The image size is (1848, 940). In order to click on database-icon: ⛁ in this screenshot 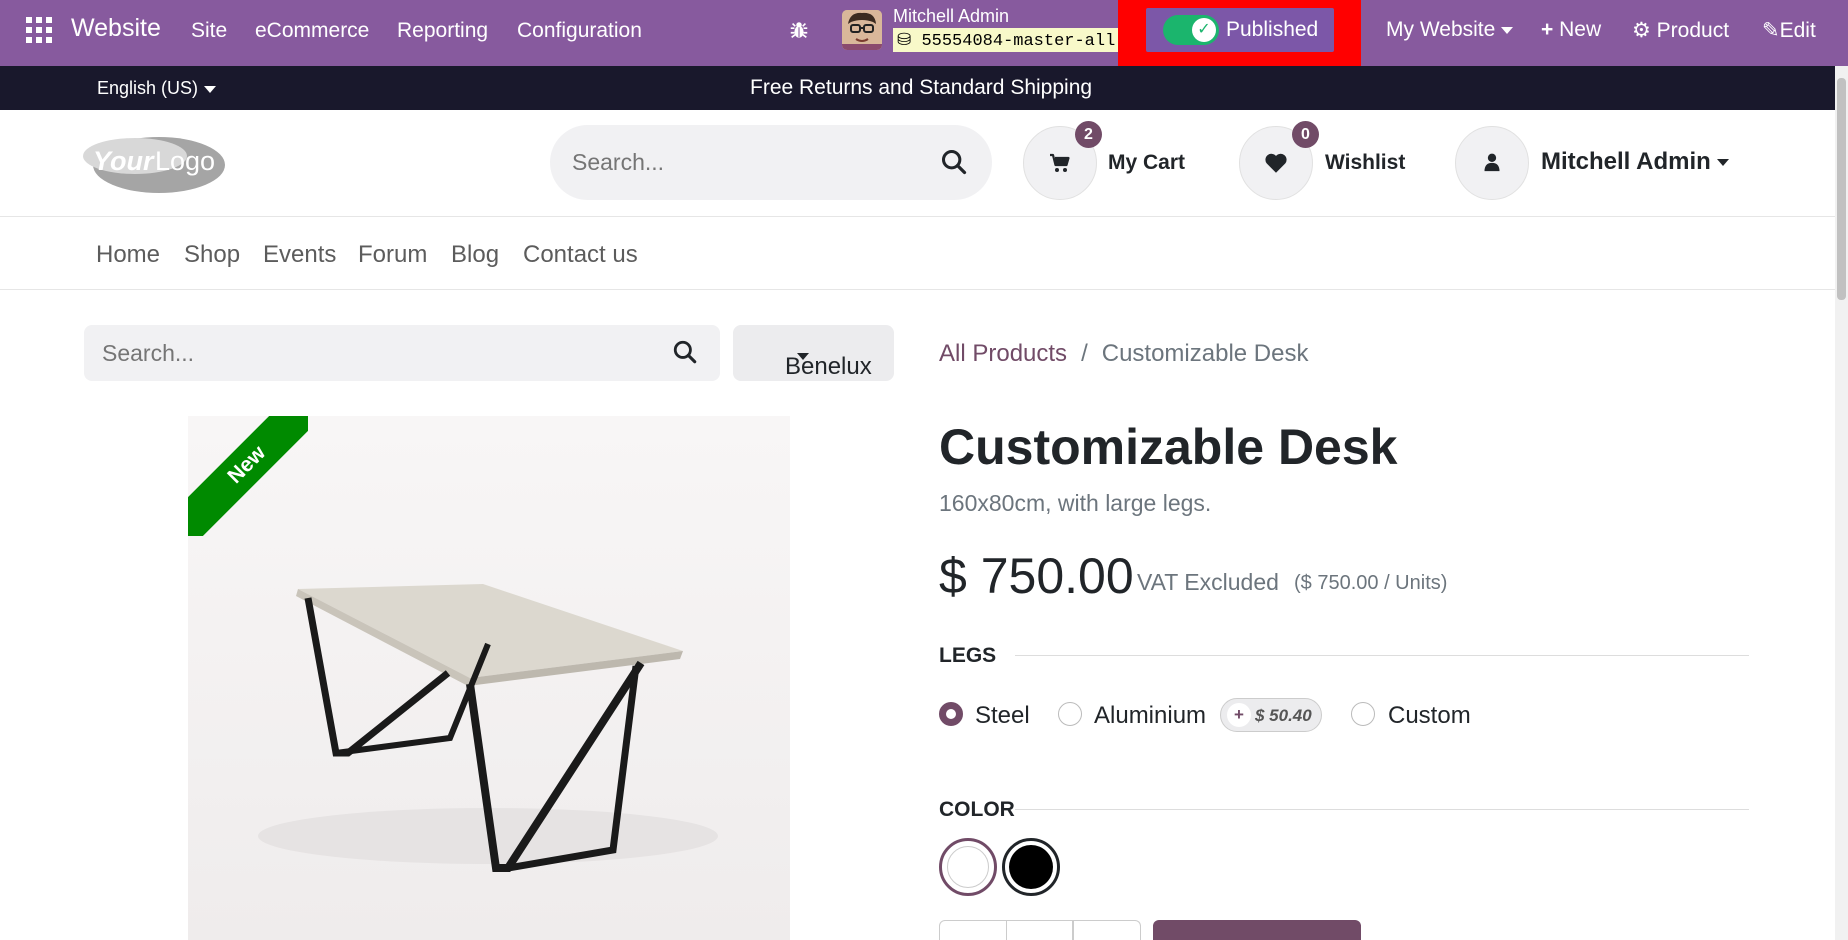, I will do `click(904, 41)`.